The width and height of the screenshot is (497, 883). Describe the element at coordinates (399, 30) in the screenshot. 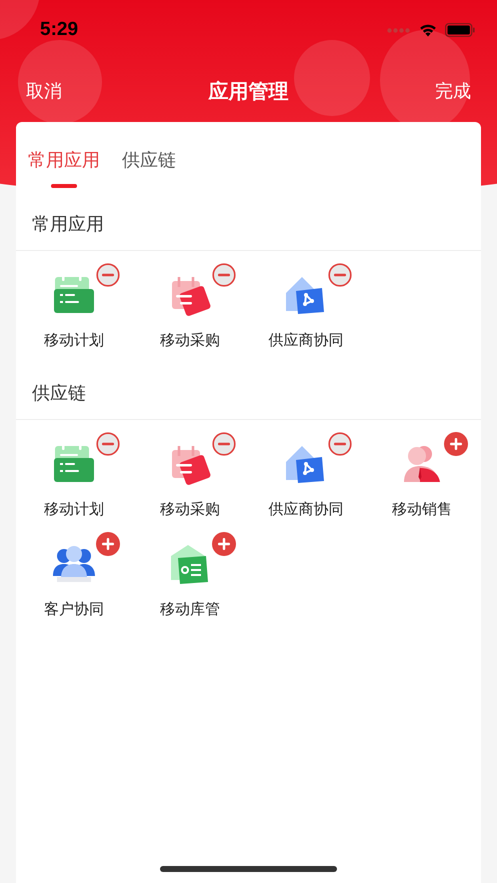

I see `signal-icon` at that location.